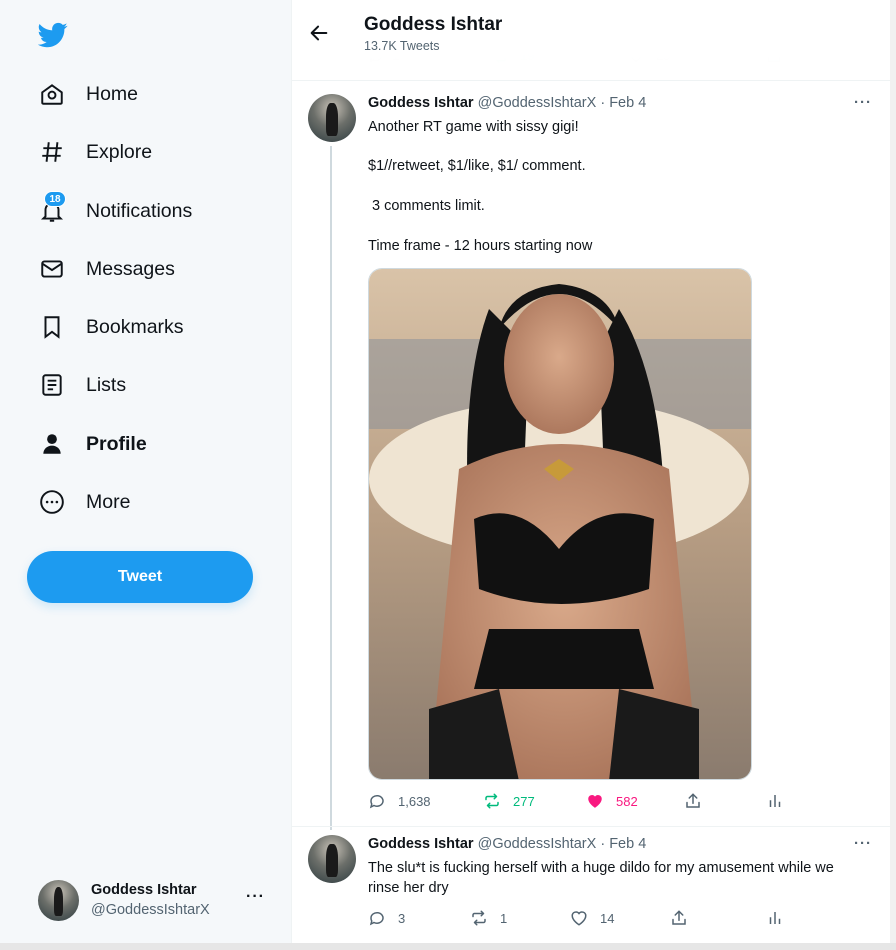 The image size is (896, 950). I want to click on reply-button: 1,638, so click(399, 801).